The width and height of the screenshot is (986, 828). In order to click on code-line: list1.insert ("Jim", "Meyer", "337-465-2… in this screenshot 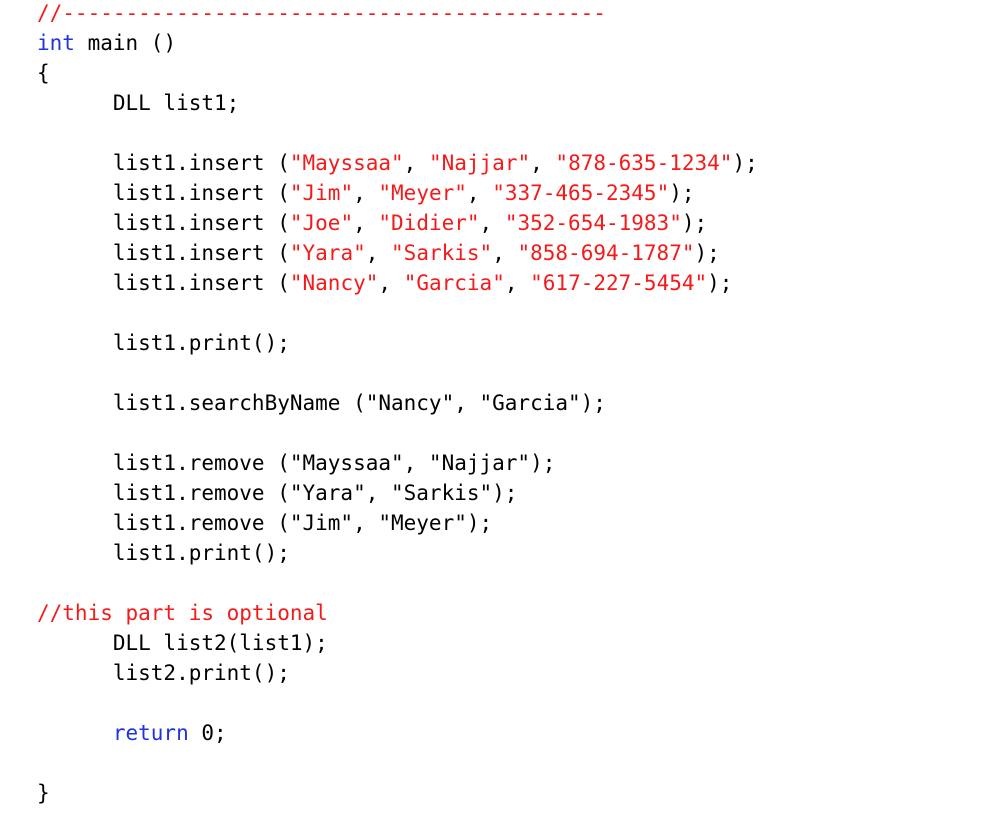, I will do `click(493, 193)`.